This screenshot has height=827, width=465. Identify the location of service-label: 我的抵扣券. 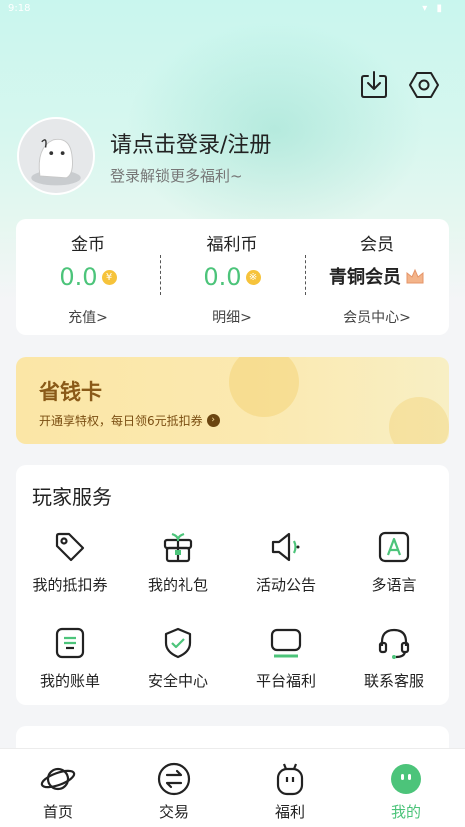
(70, 585).